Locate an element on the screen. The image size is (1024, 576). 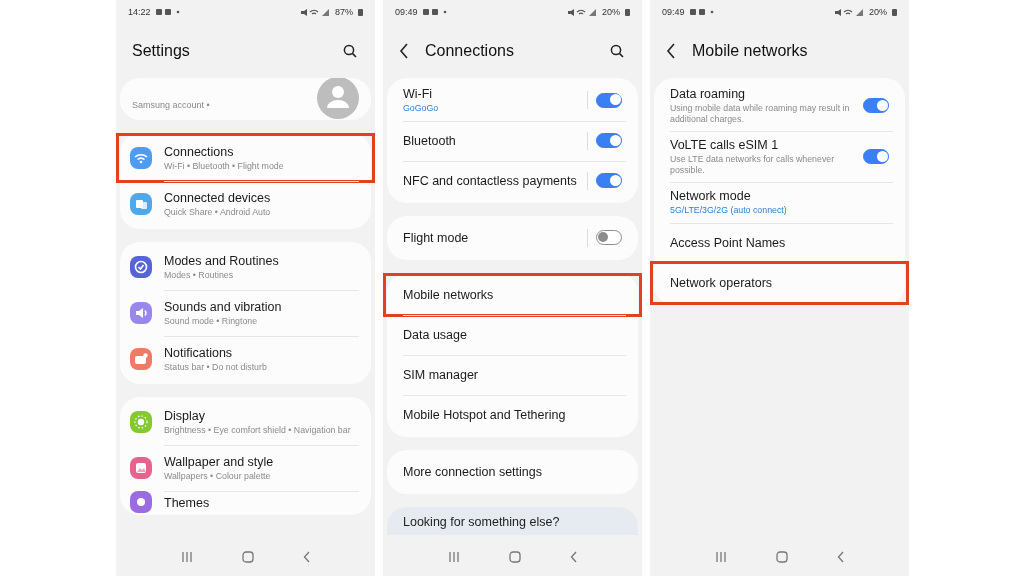
item-title: More connection settings is located at coordinates (473, 471).